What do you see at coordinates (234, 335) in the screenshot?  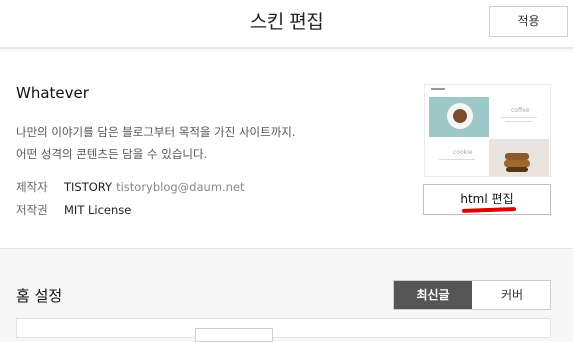 I see `card-inner-box` at bounding box center [234, 335].